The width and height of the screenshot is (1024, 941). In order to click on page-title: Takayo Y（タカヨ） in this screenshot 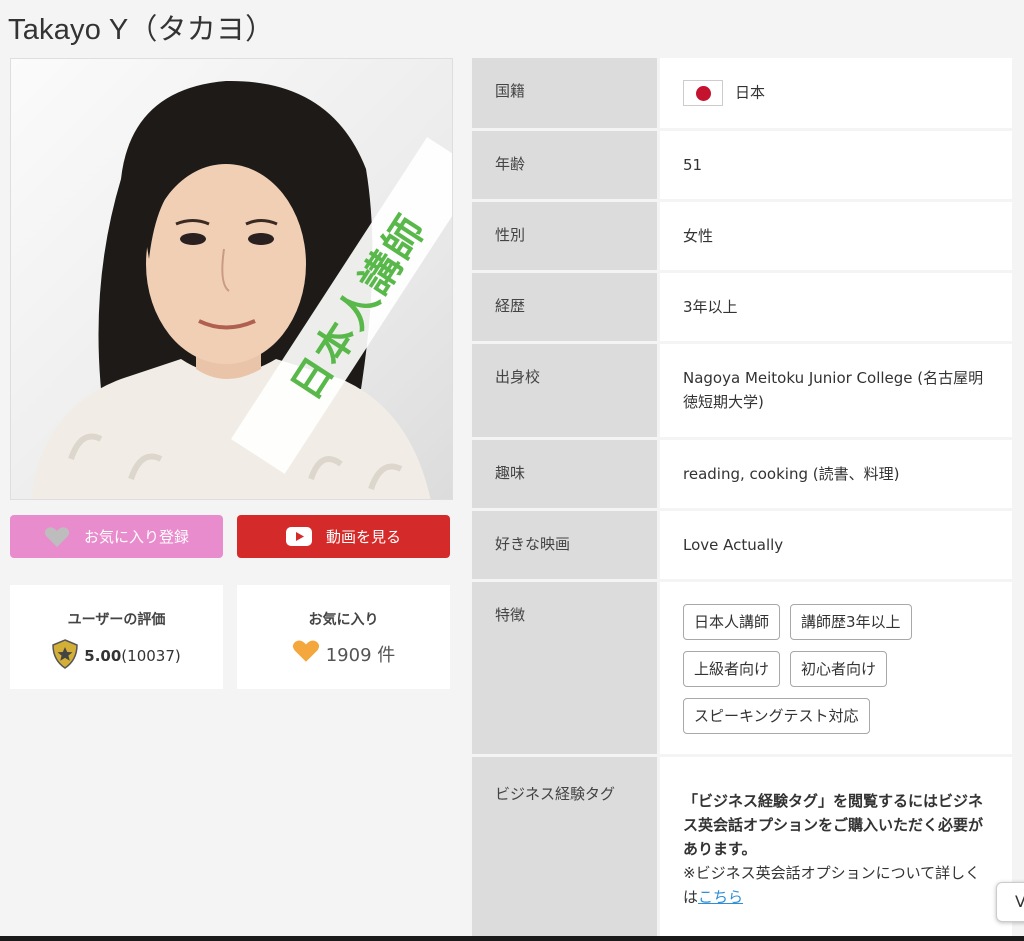, I will do `click(141, 30)`.